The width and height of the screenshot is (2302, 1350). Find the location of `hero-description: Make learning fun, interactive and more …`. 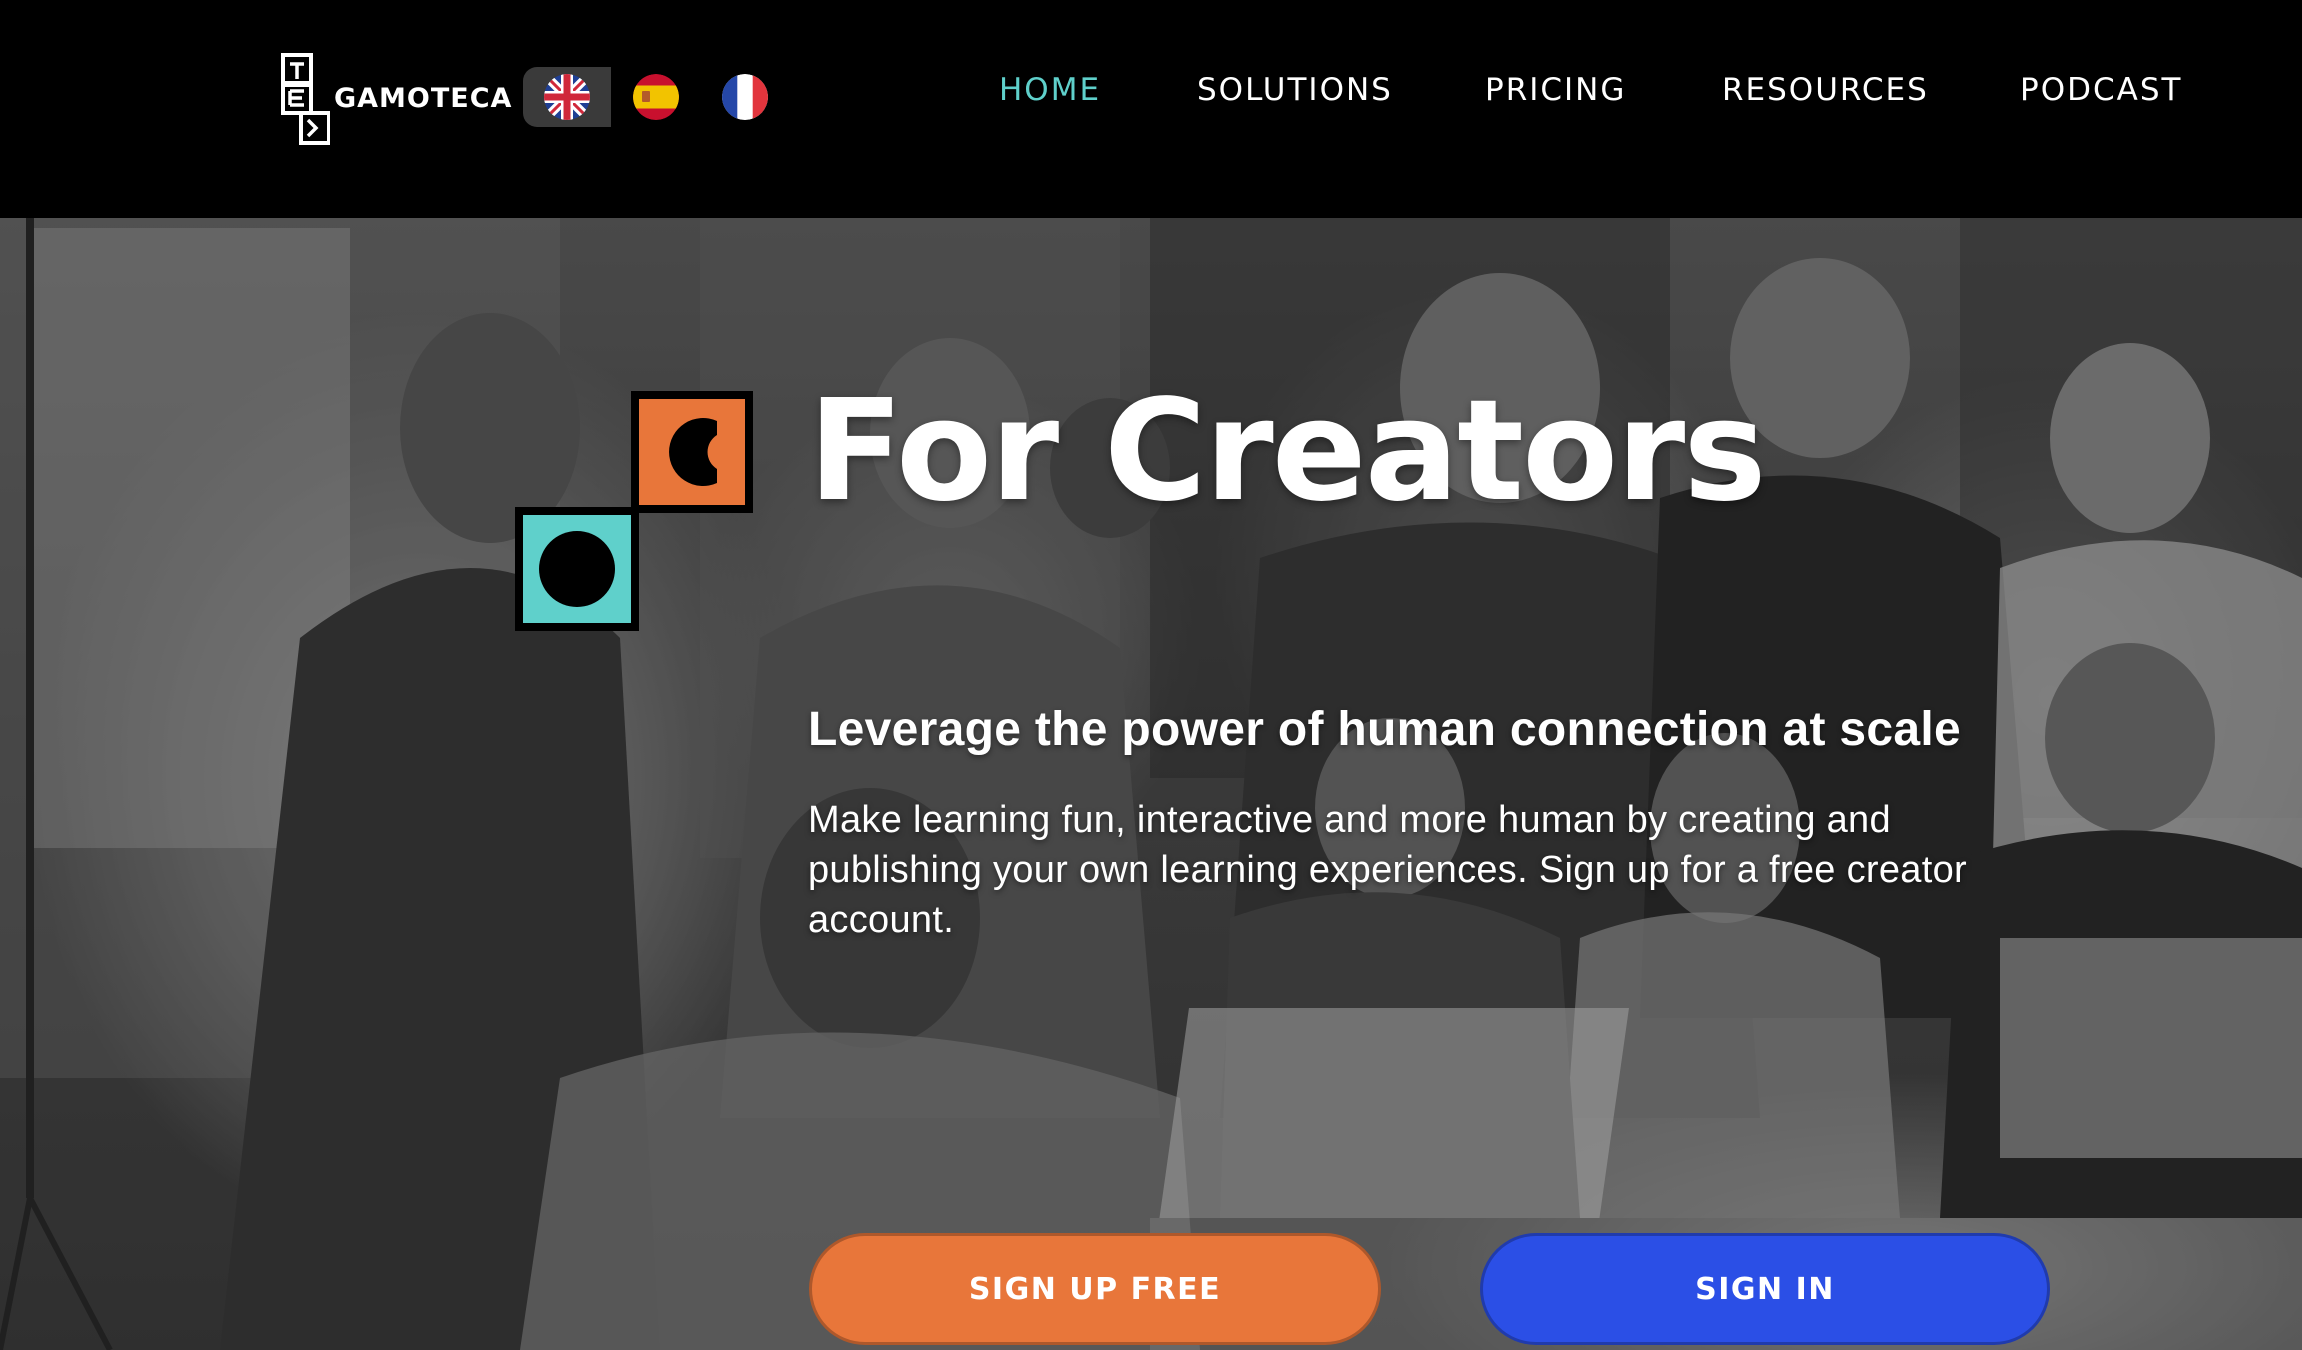

hero-description: Make learning fun, interactive and more … is located at coordinates (1387, 870).